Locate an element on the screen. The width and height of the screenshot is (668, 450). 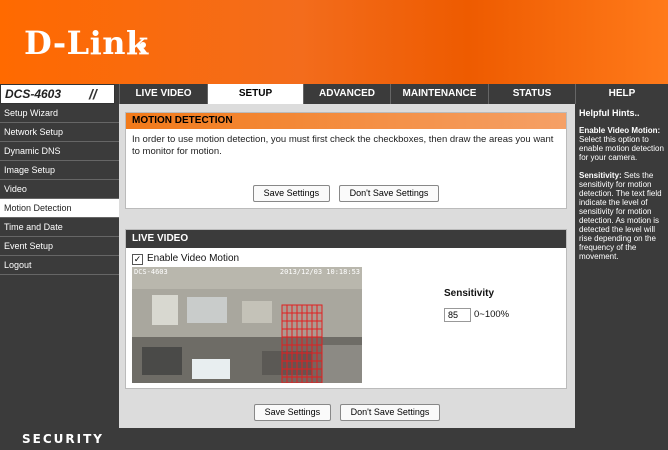
osd-timestamp: 2013/12/03 10:18:53 is located at coordinates (319, 272).